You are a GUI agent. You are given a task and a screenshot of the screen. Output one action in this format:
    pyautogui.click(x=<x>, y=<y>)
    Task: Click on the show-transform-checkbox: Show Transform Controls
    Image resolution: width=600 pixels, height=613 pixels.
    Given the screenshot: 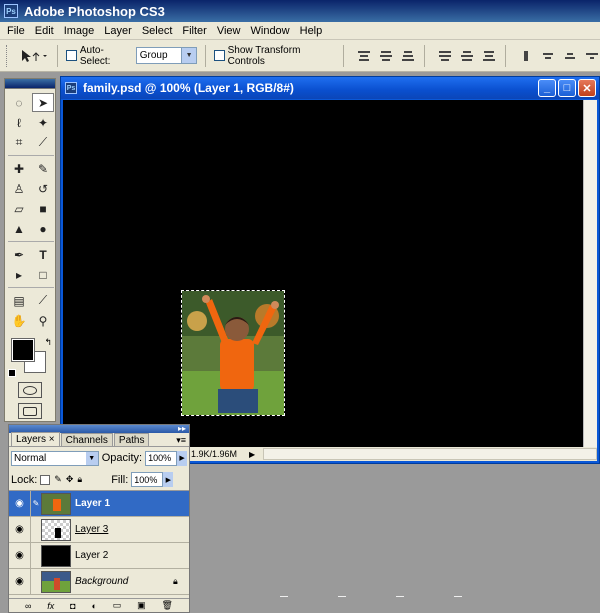 What is the action you would take?
    pyautogui.click(x=274, y=56)
    